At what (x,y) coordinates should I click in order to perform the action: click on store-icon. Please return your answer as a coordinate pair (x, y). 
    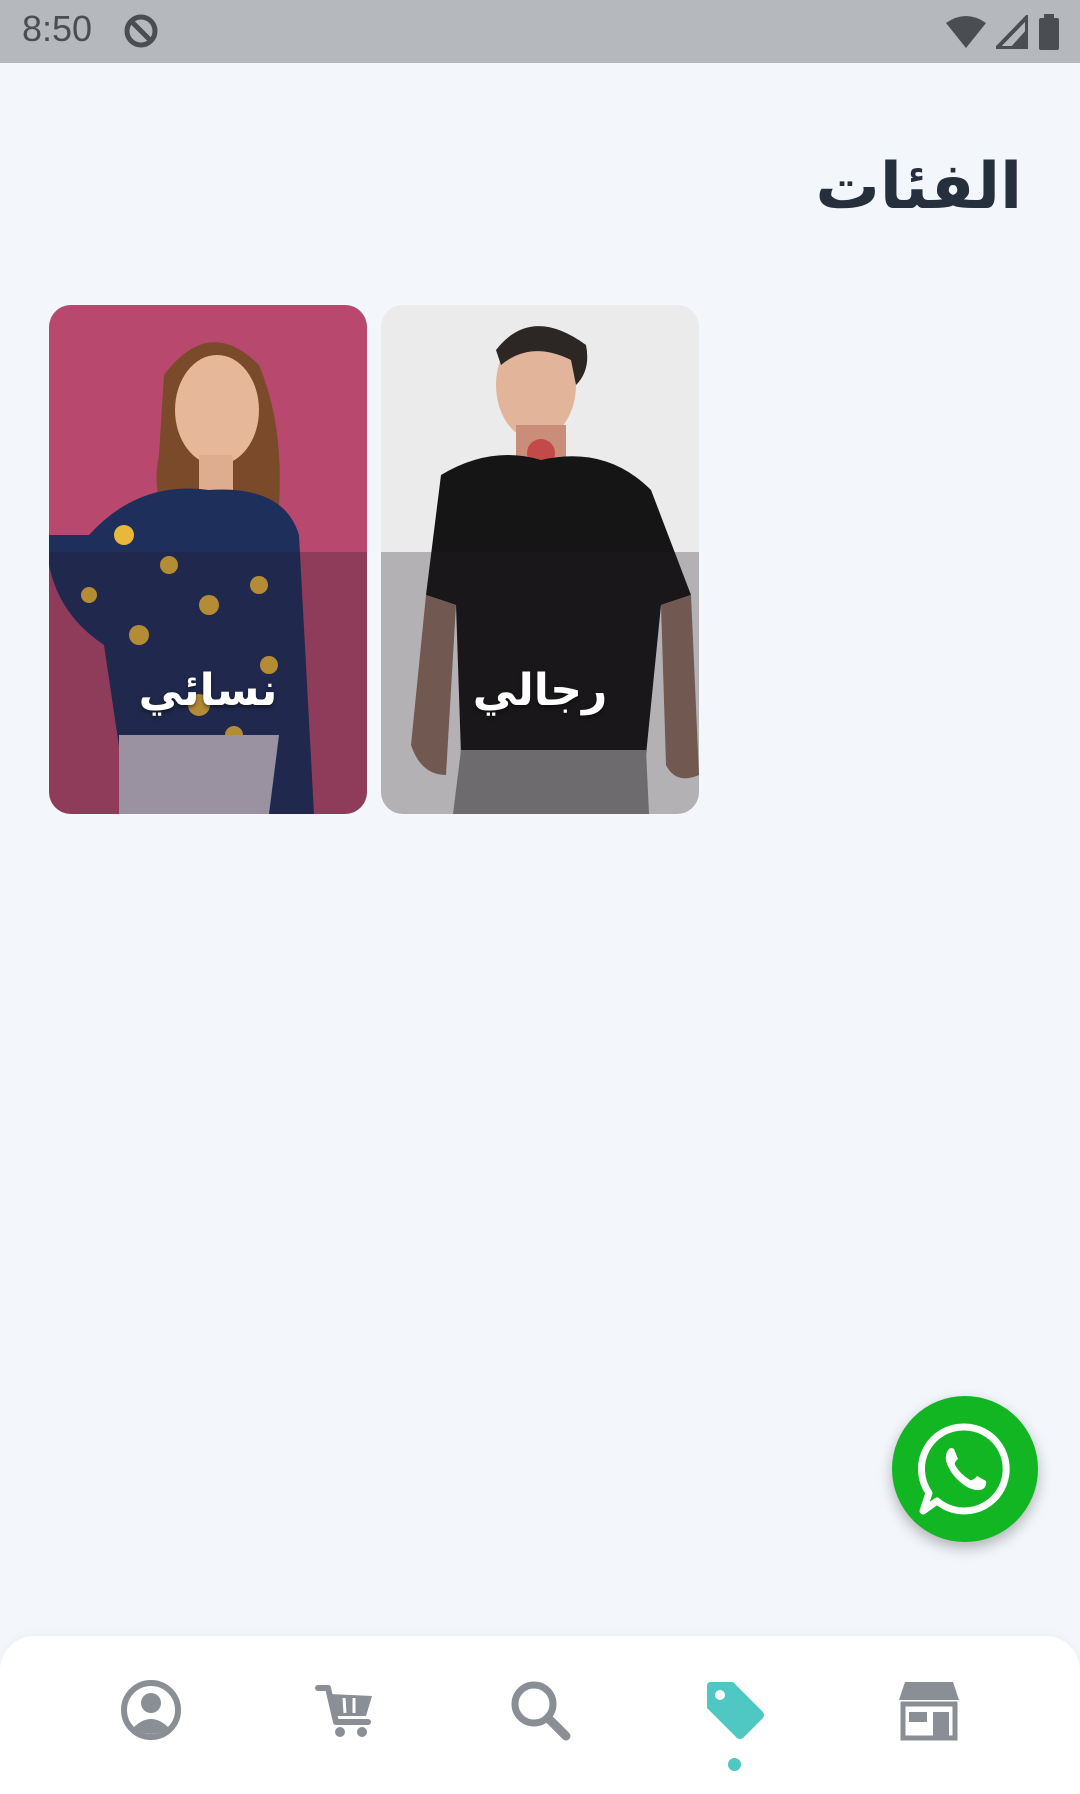
    Looking at the image, I should click on (929, 1711).